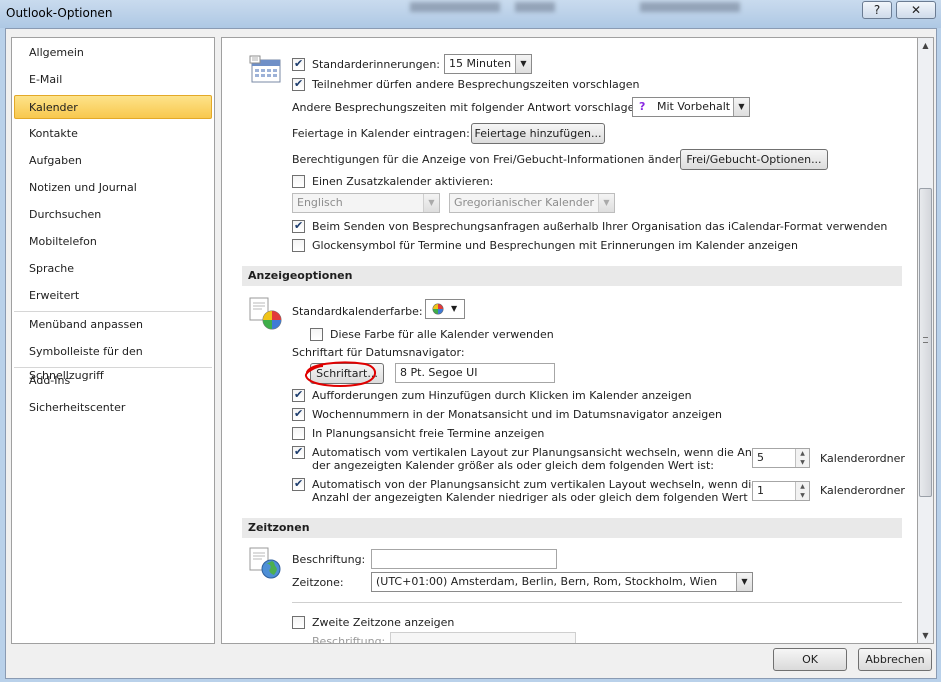 The height and width of the screenshot is (682, 941). I want to click on content-scrollbar: ▲ ▼, so click(926, 340).